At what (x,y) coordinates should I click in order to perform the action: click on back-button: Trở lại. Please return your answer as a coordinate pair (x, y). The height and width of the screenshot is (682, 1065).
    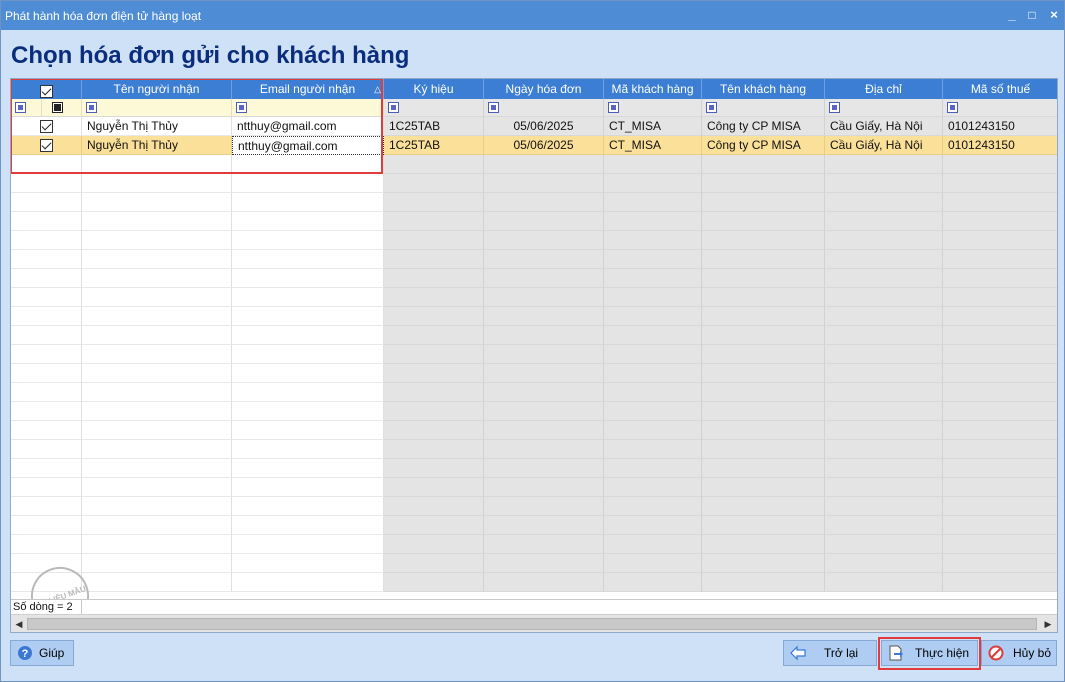
    Looking at the image, I should click on (830, 653).